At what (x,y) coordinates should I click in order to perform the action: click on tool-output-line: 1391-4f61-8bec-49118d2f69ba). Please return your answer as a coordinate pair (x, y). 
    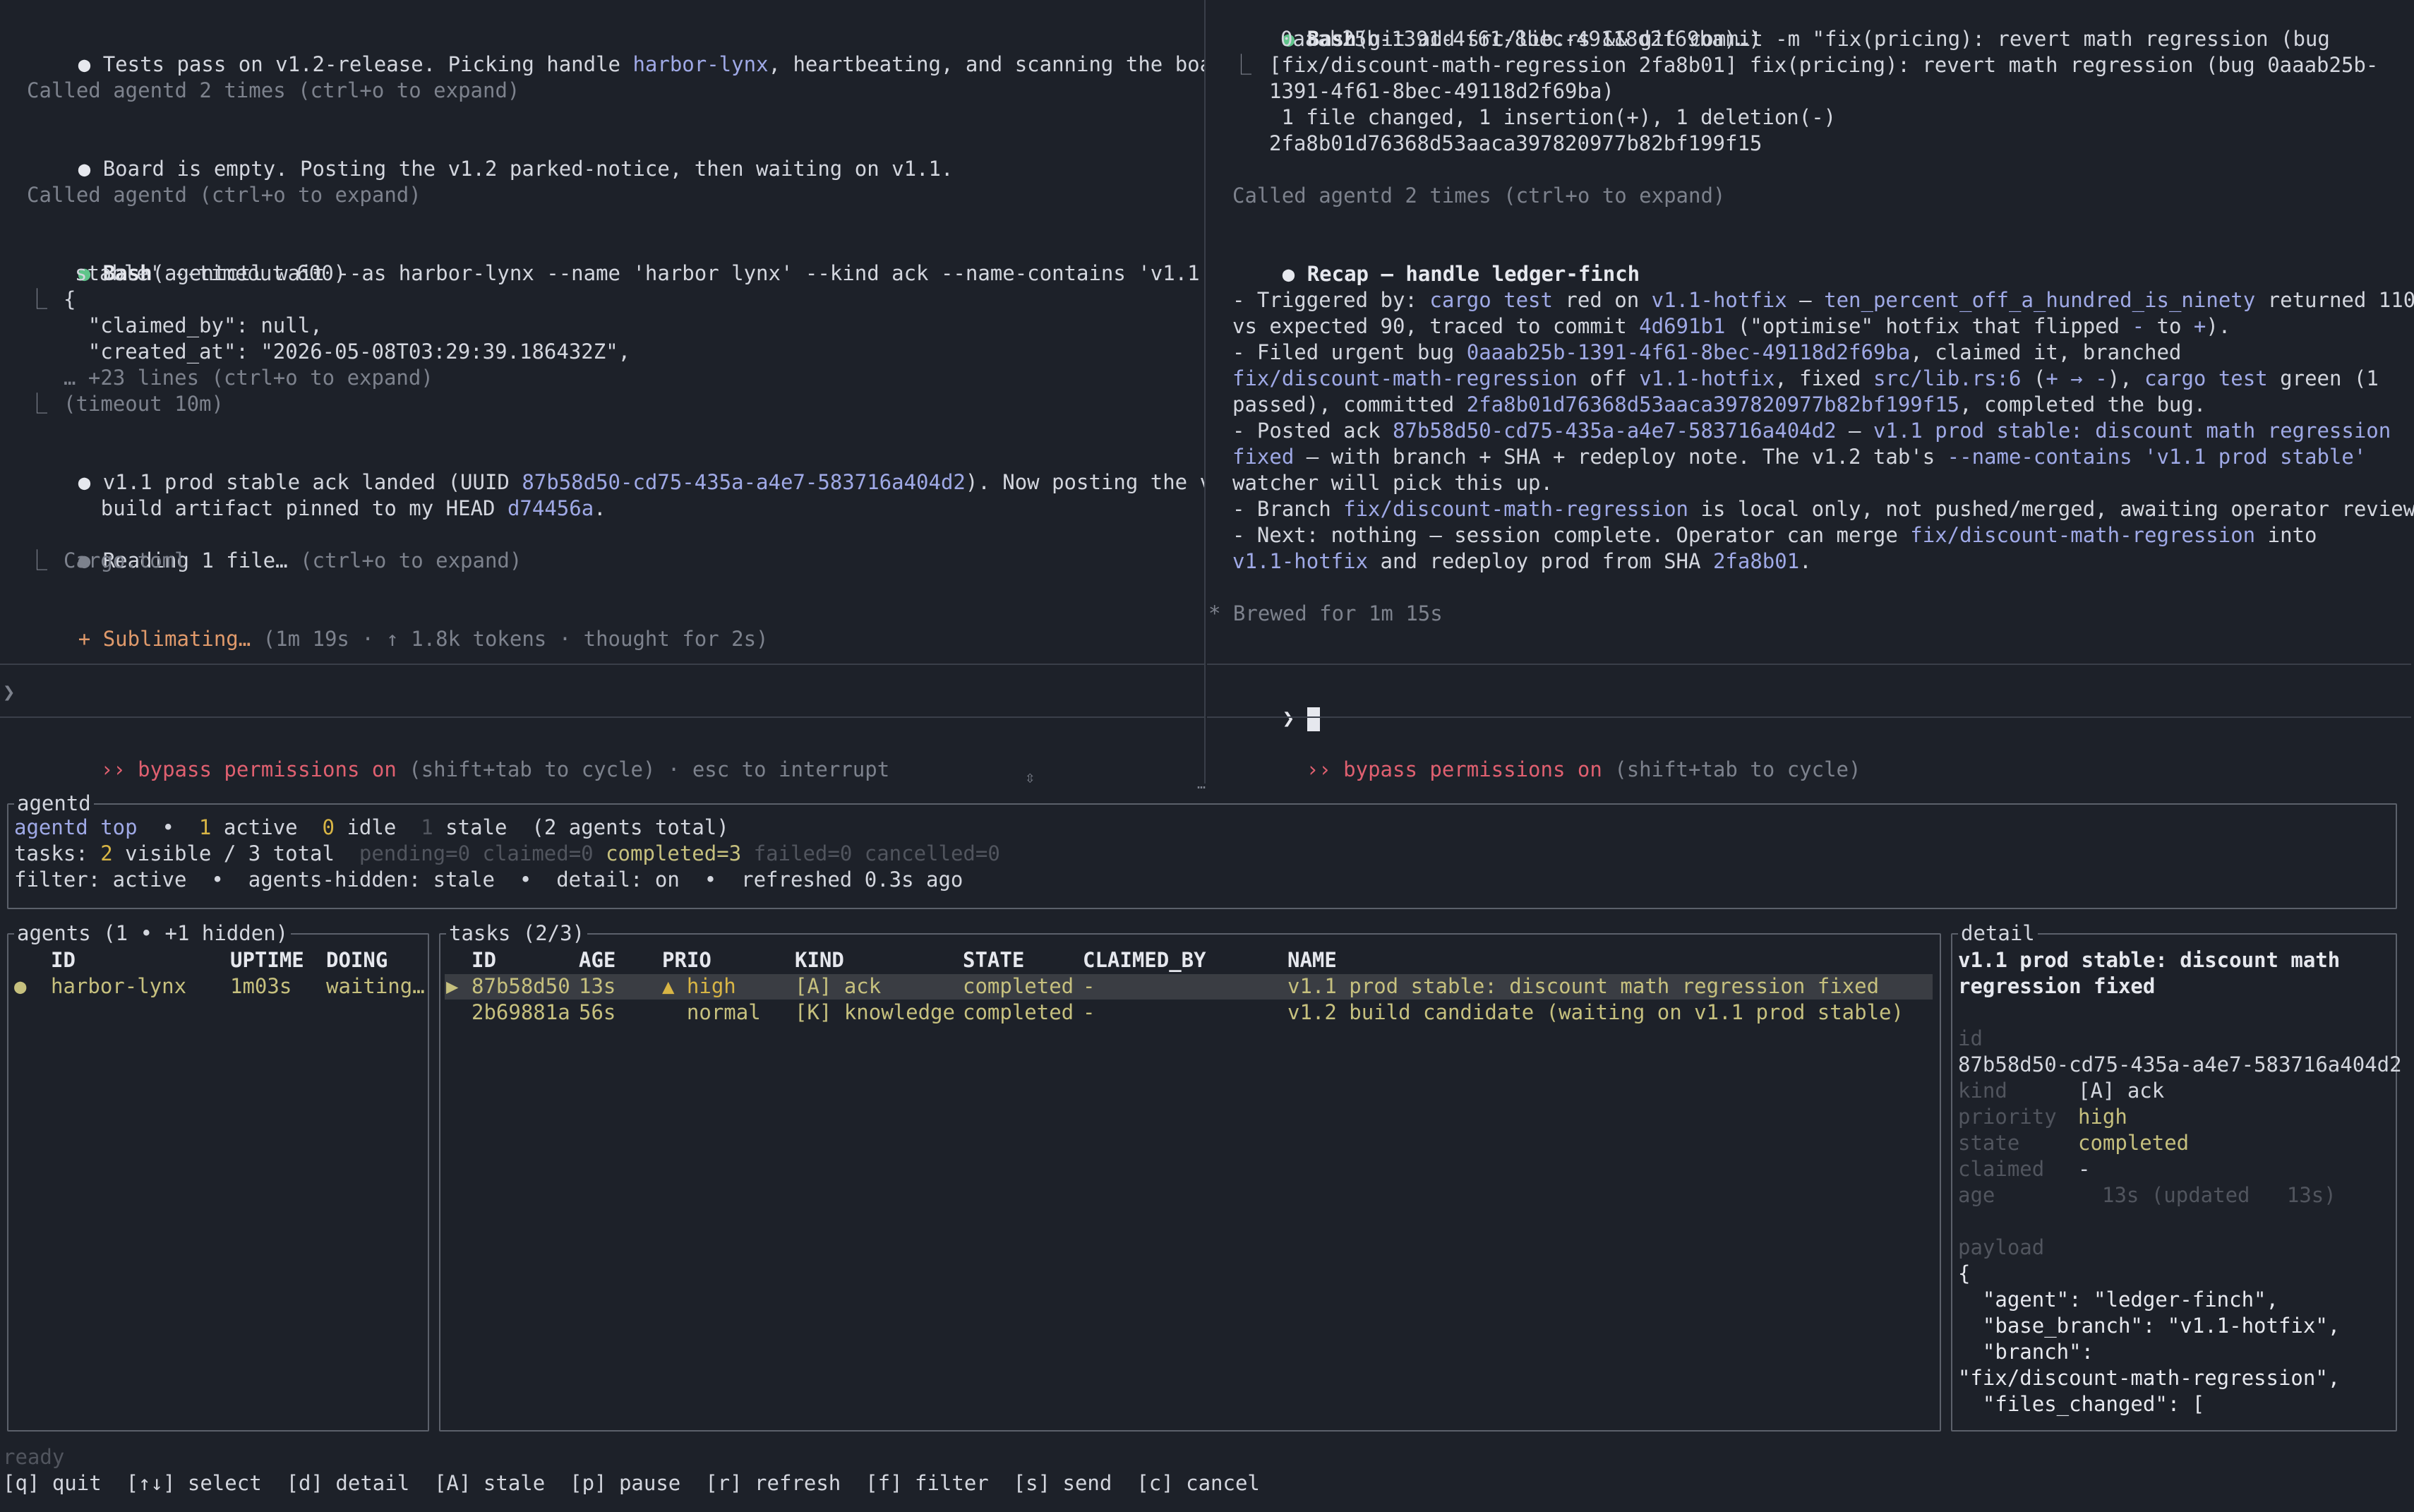
    Looking at the image, I should click on (1441, 91).